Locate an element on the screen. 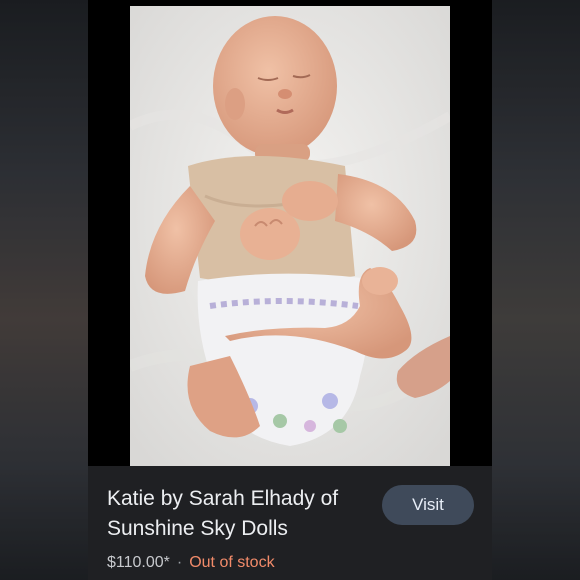  stock-status: Out of stock is located at coordinates (232, 562).